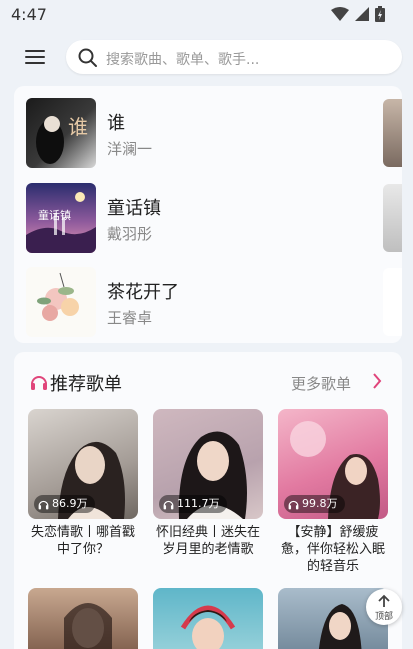 This screenshot has height=649, width=413. Describe the element at coordinates (196, 302) in the screenshot. I see `song-item: 茶花开了 王睿卓` at that location.